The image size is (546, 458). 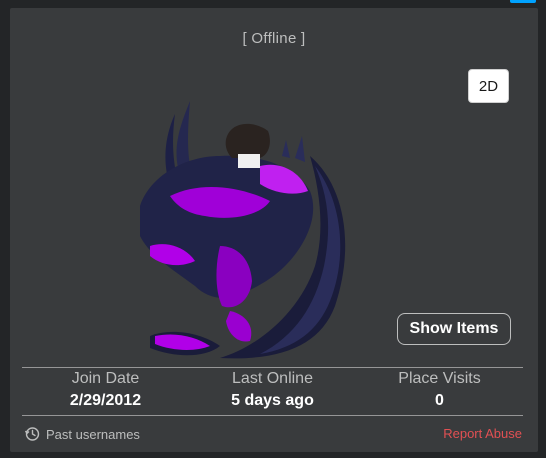 What do you see at coordinates (439, 400) in the screenshot?
I see `stat-value: 0` at bounding box center [439, 400].